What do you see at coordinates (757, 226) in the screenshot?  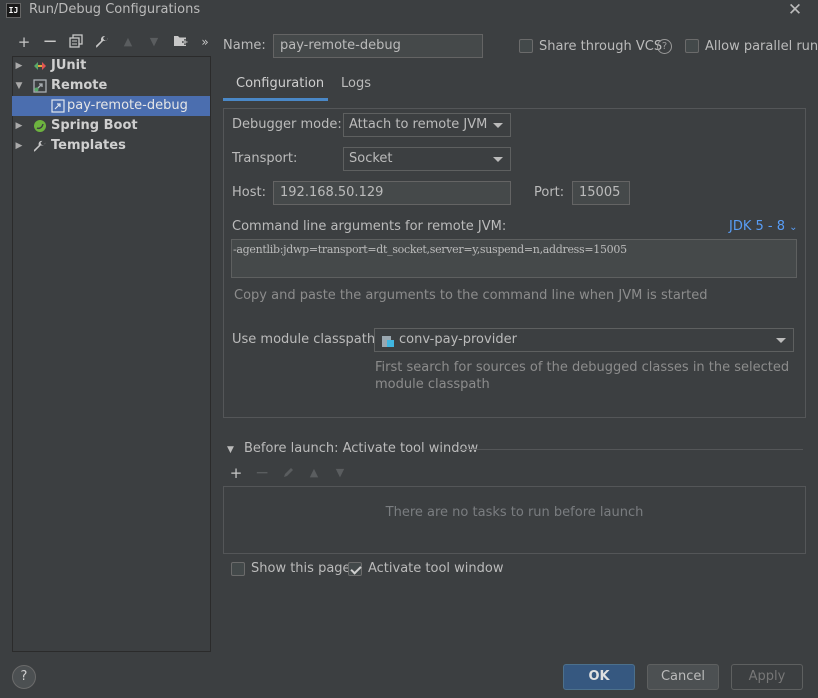 I see `jdk-version-label: JDK 5 - 8` at bounding box center [757, 226].